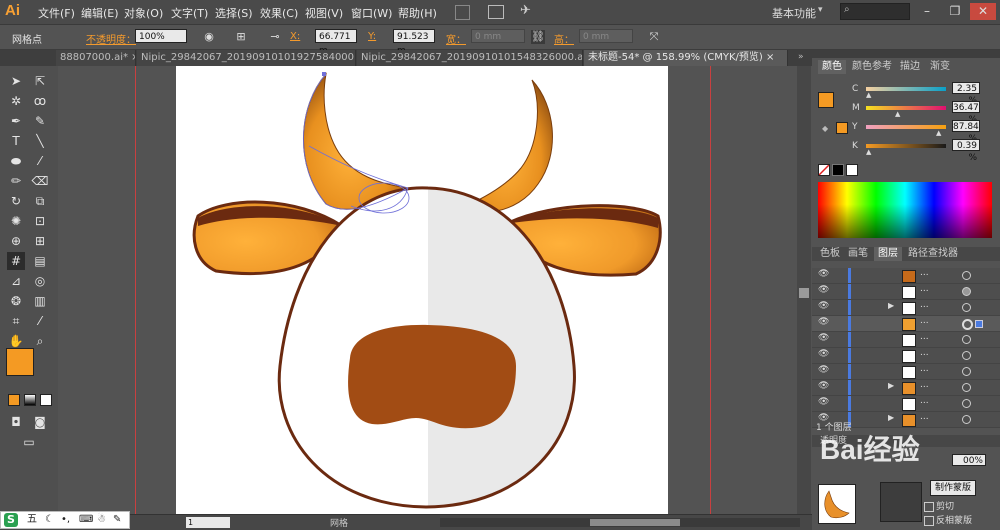  I want to click on channel-y-knob: ▲, so click(938, 133).